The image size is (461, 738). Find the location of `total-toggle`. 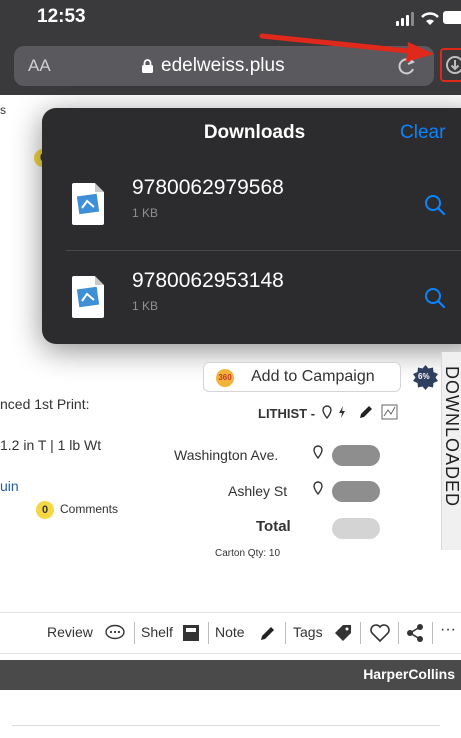

total-toggle is located at coordinates (356, 528).